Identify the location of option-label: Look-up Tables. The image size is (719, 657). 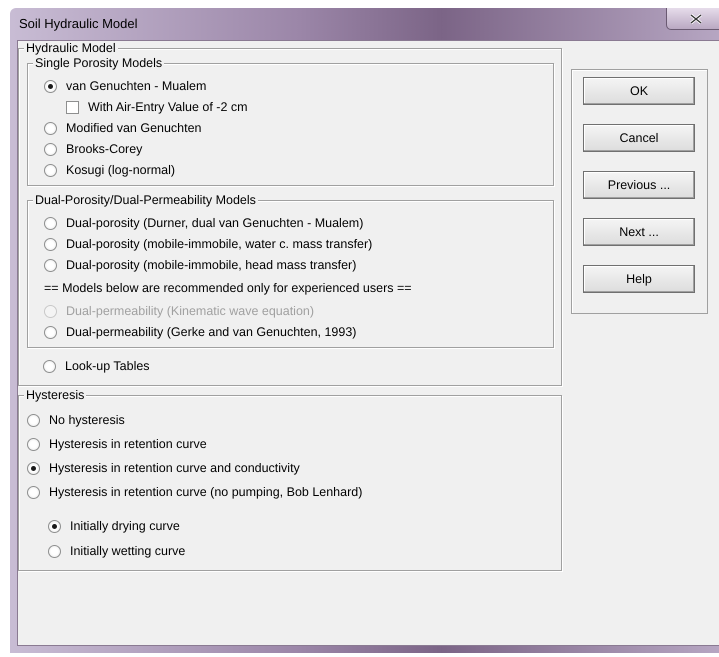
(107, 367).